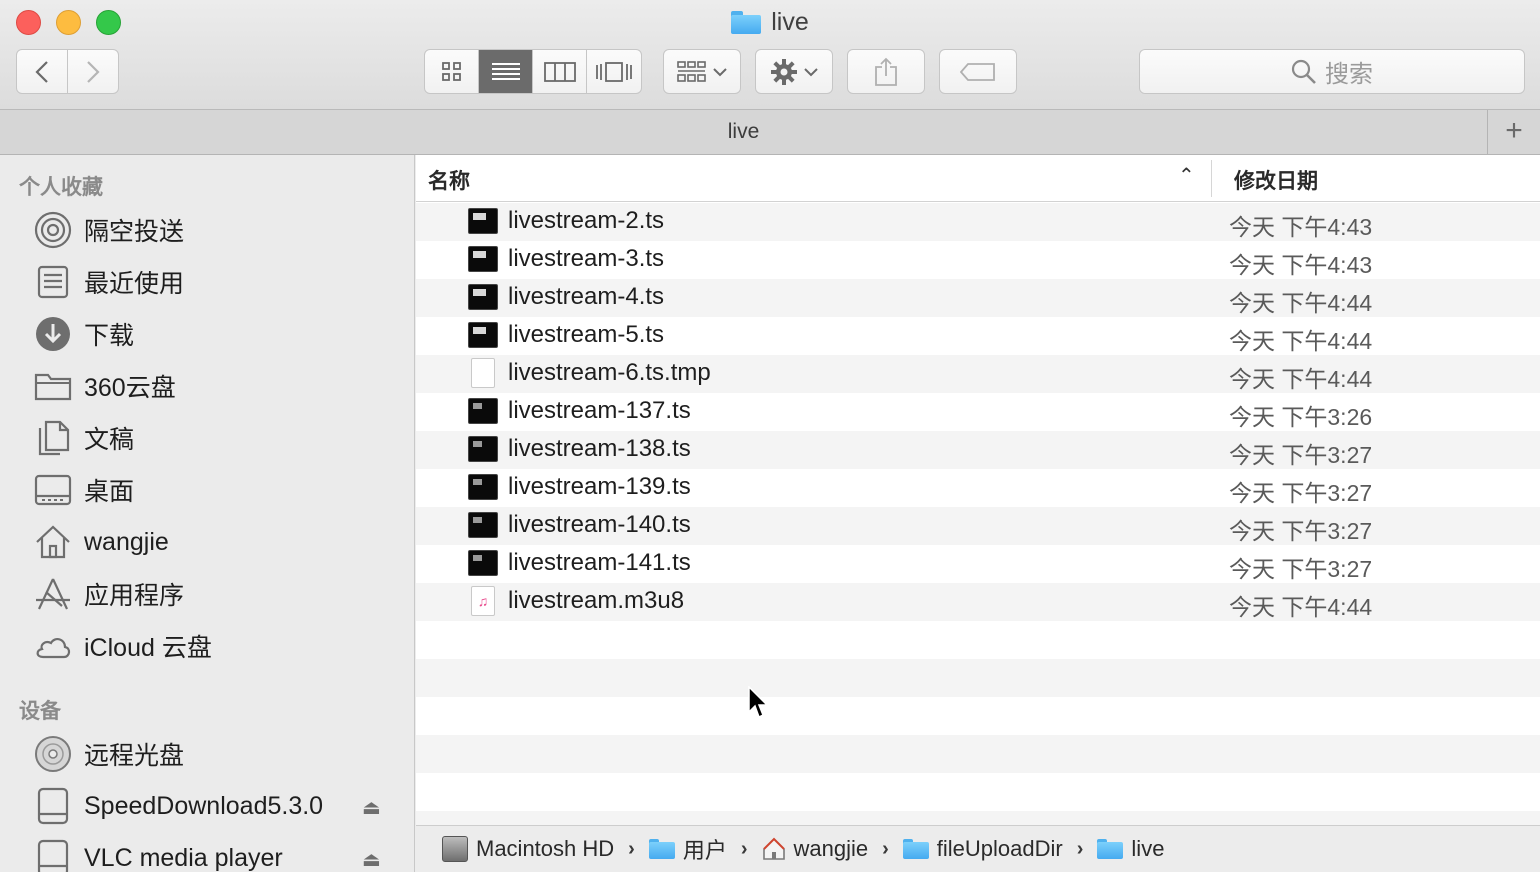 Image resolution: width=1540 pixels, height=872 pixels. I want to click on file-name: livestream-5.ts, so click(586, 334).